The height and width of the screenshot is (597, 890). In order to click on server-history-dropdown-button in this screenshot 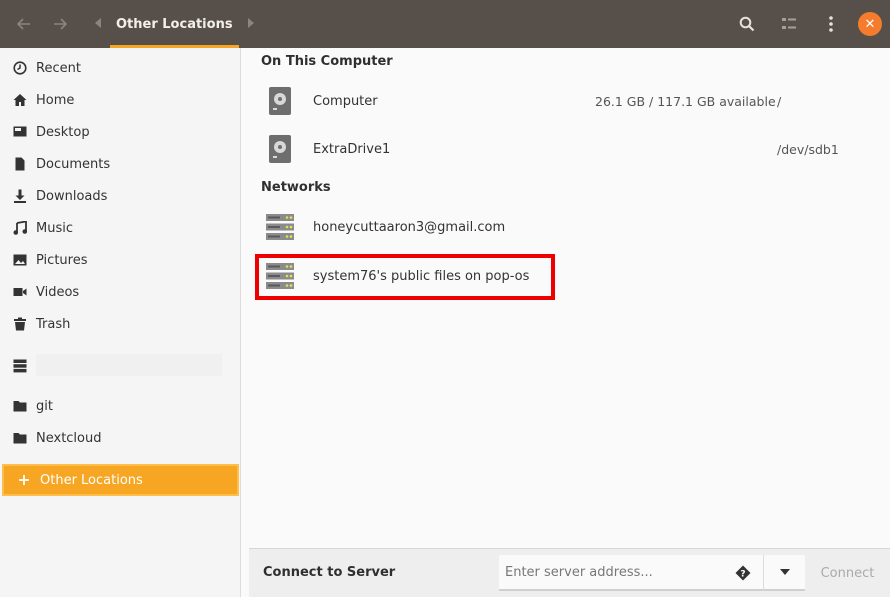, I will do `click(784, 573)`.